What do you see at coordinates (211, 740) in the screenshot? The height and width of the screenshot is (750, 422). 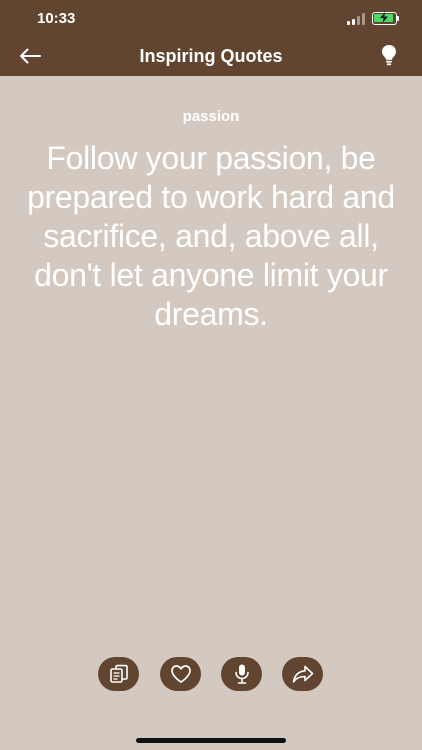 I see `home-indicator` at bounding box center [211, 740].